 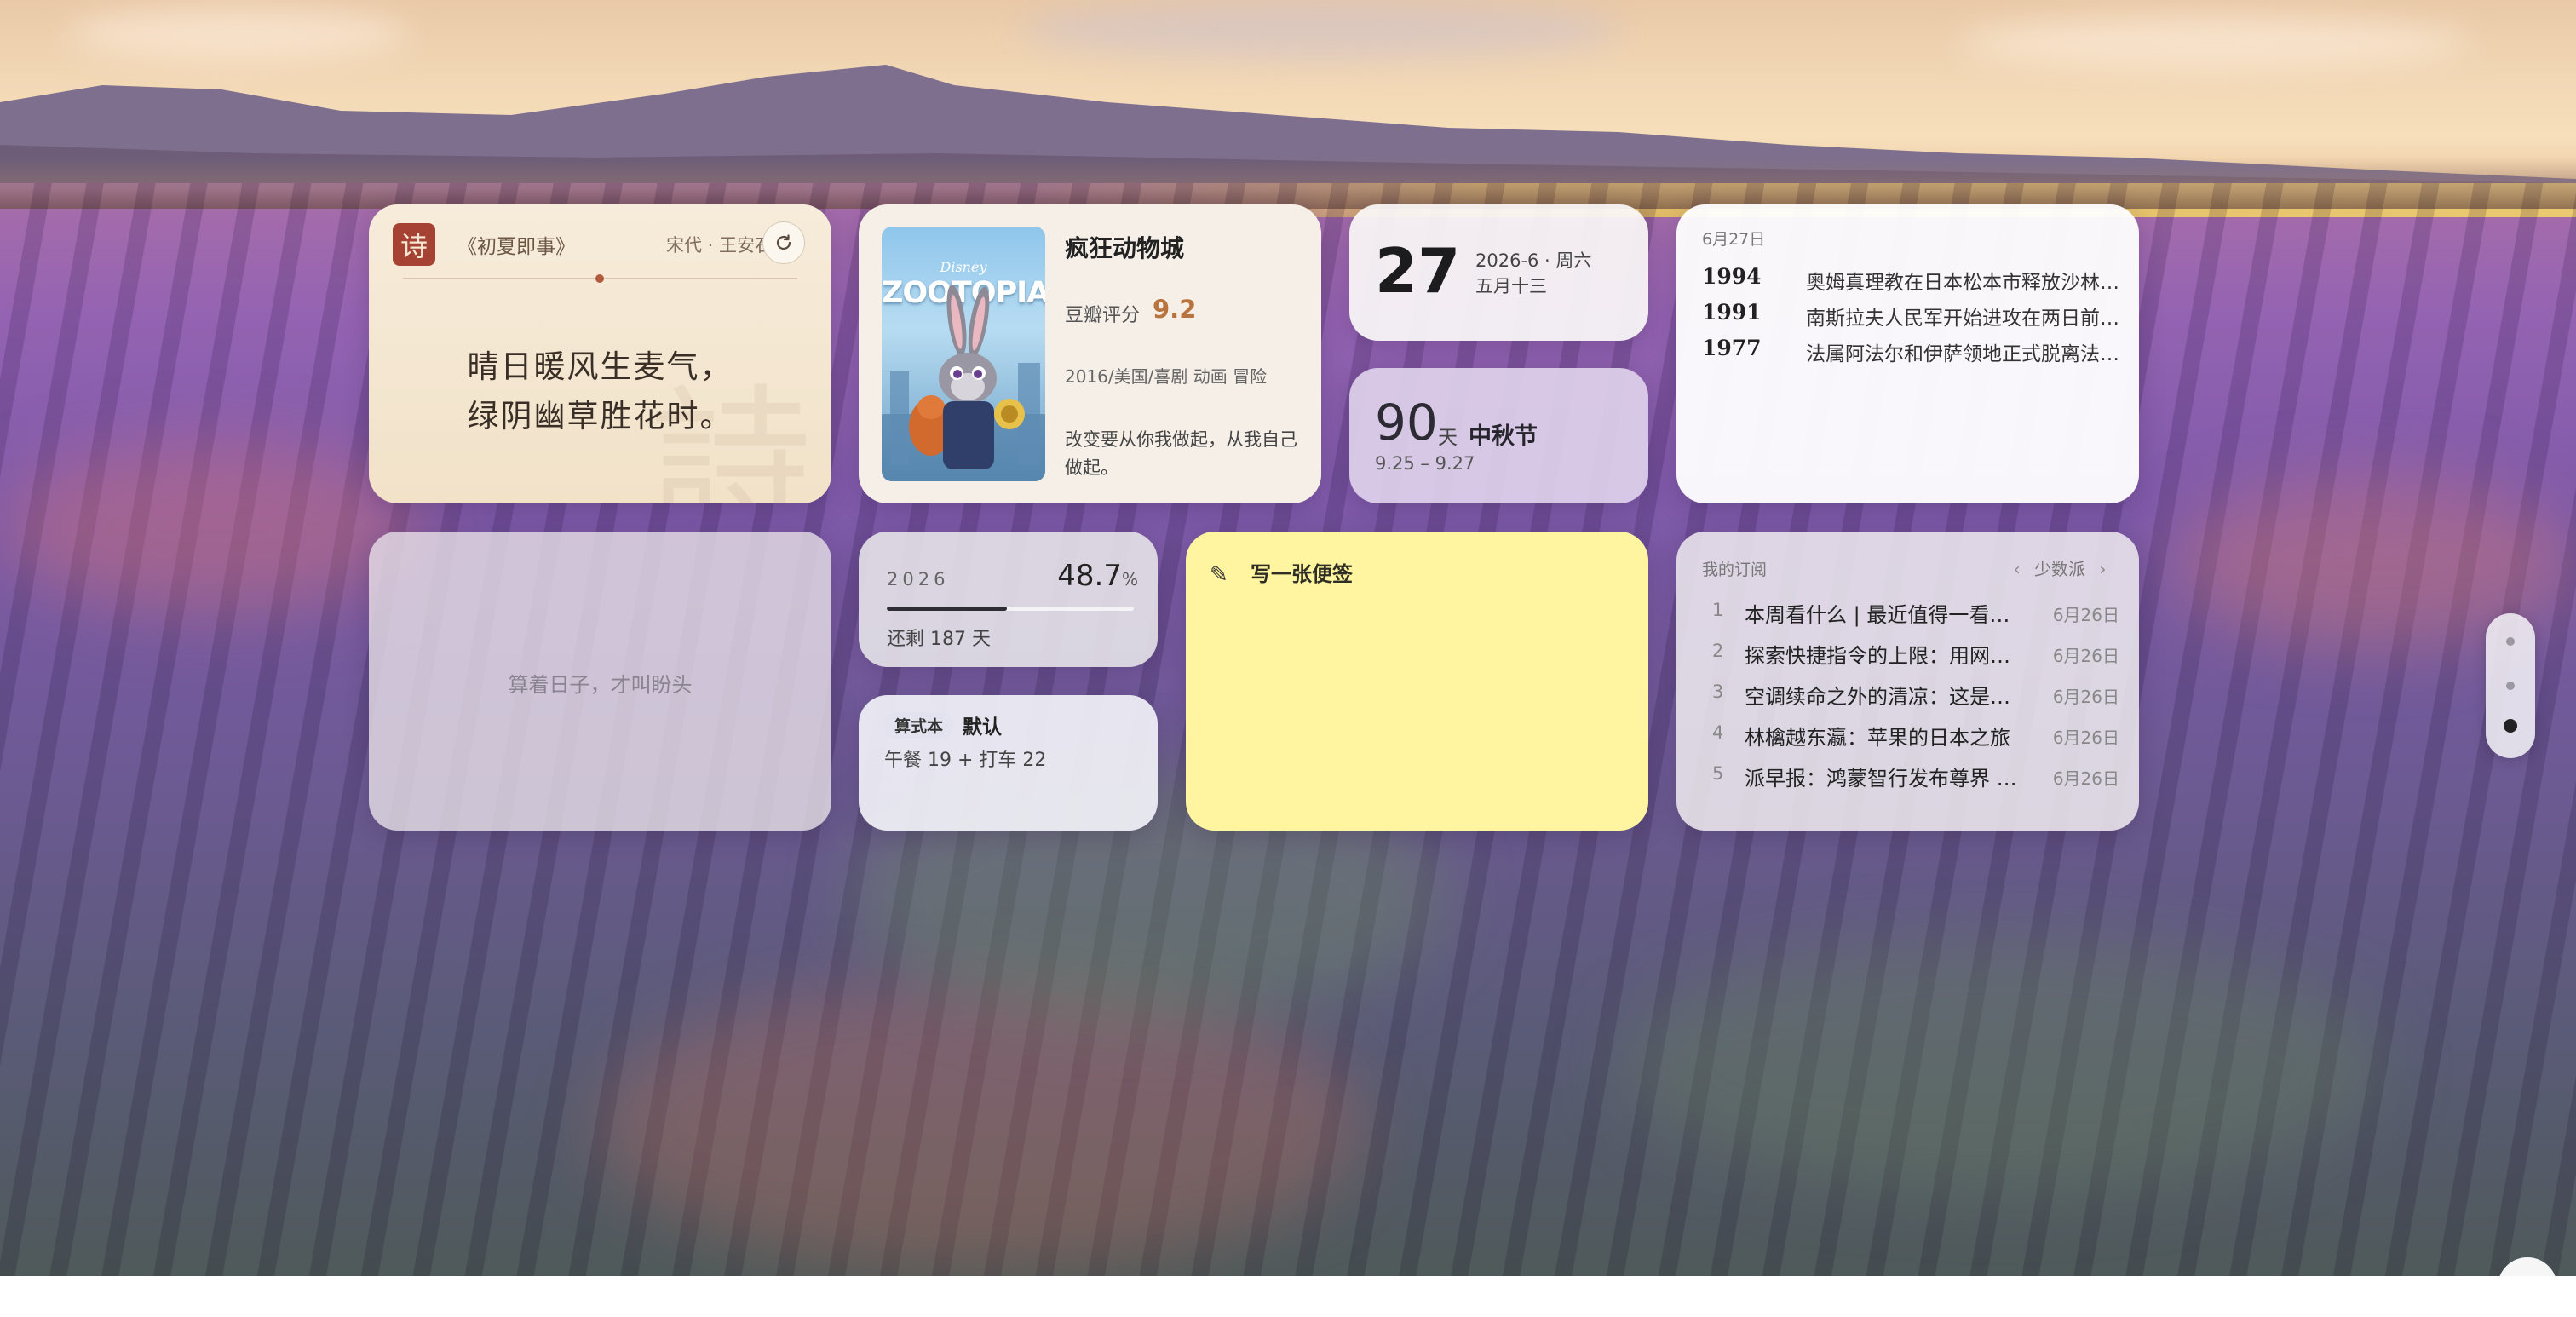 I want to click on year-percent: 48.7%, so click(x=1091, y=576).